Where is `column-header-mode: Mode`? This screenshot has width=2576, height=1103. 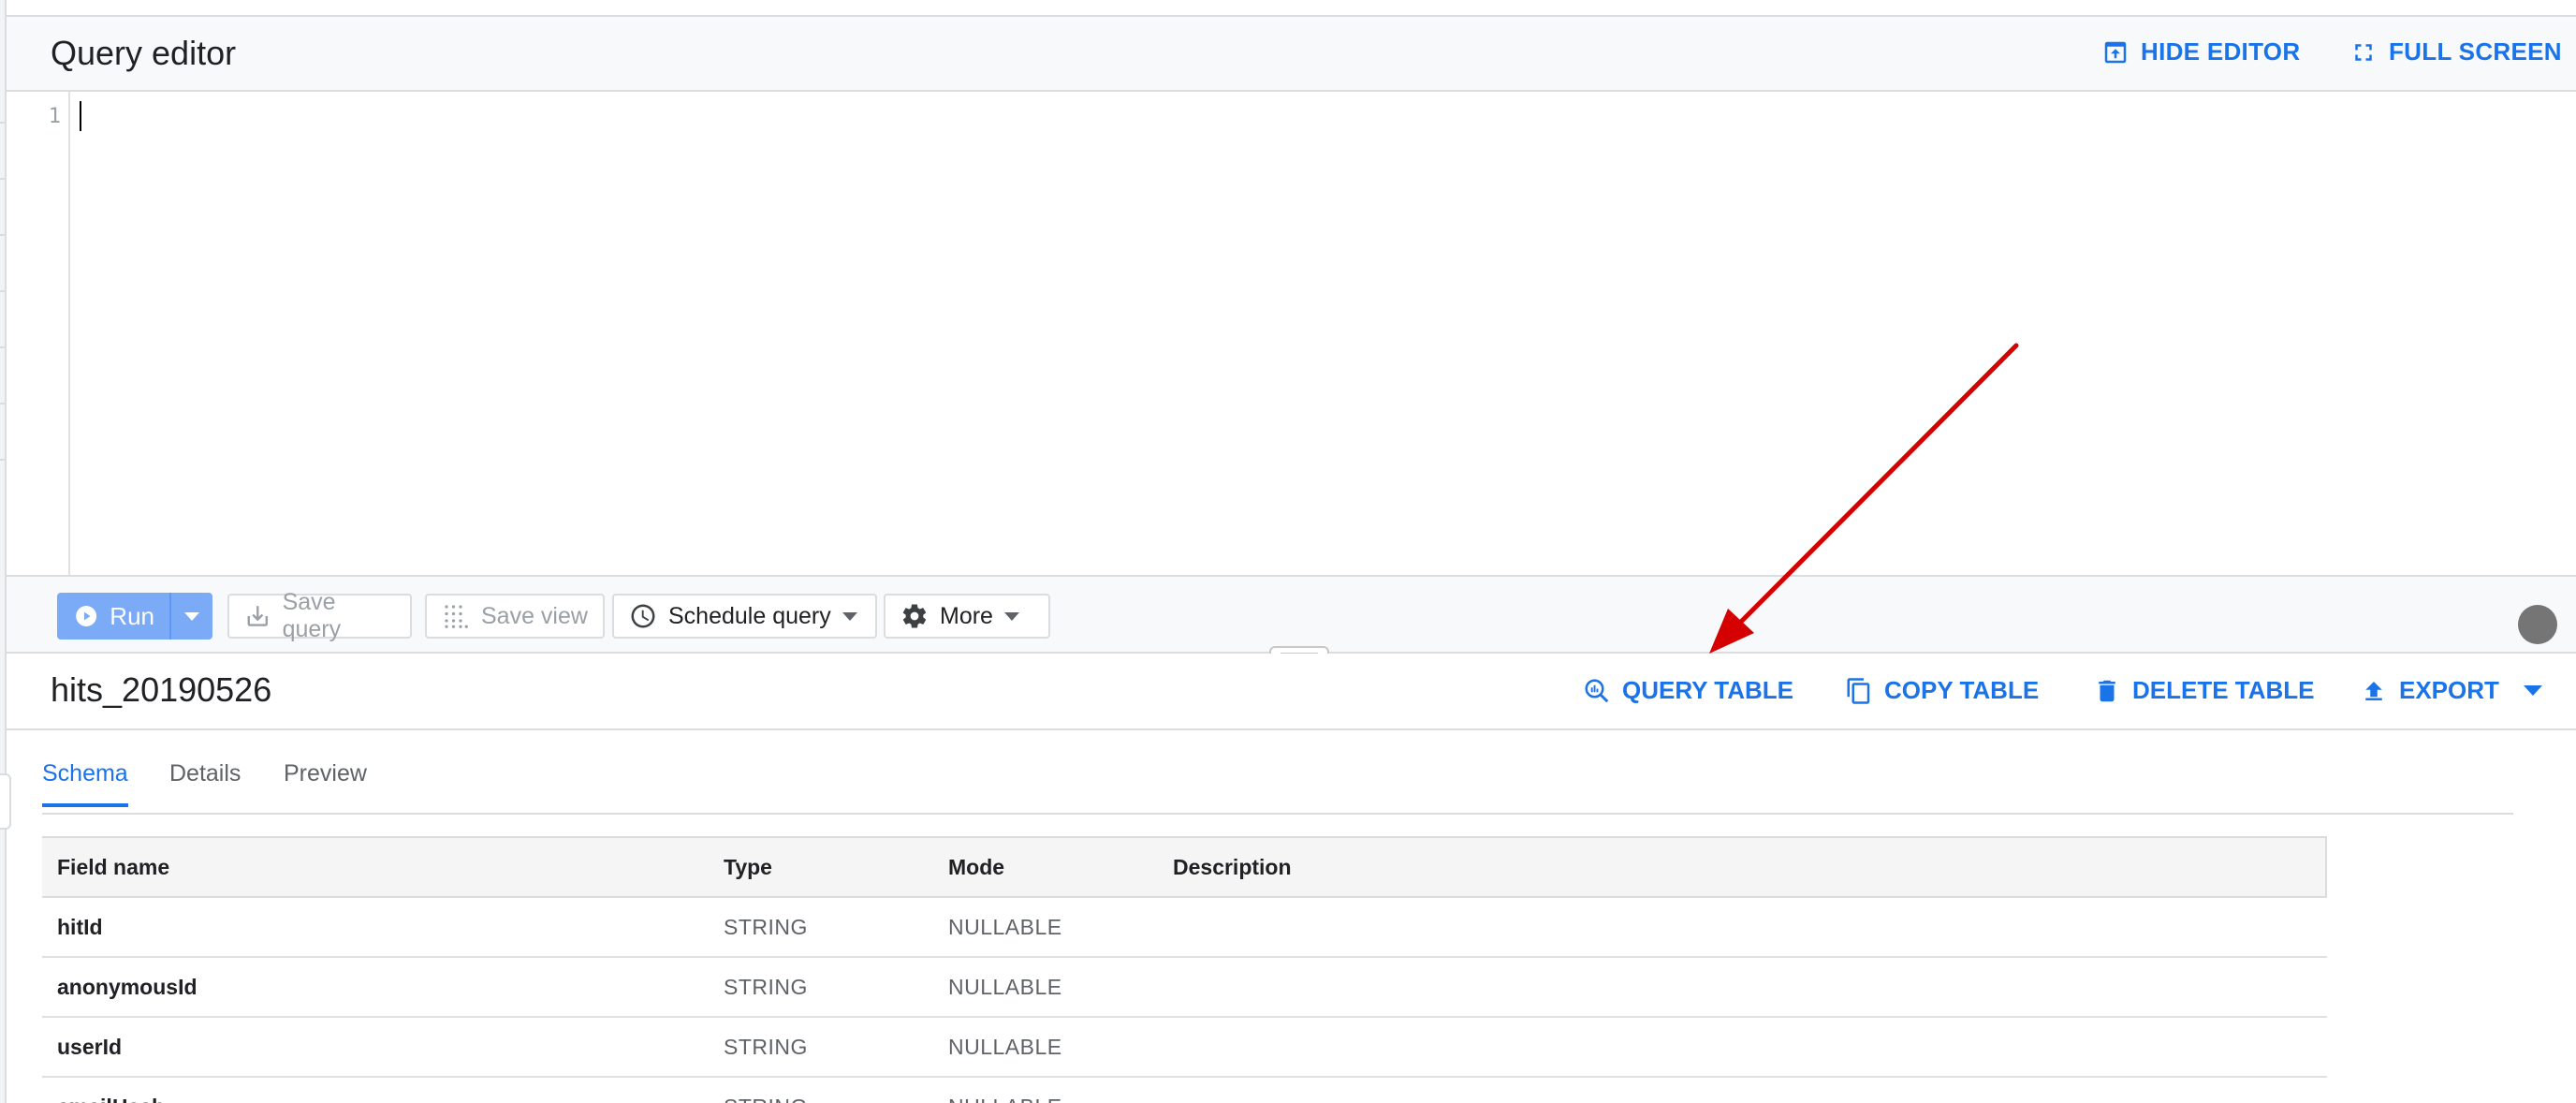
column-header-mode: Mode is located at coordinates (976, 866).